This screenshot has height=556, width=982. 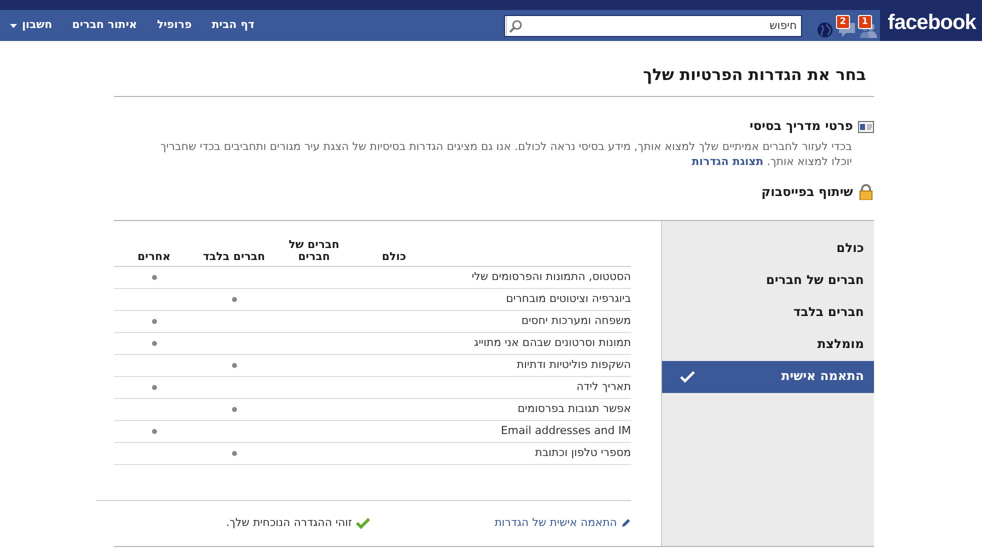 I want to click on page-title: בחר את הגדרות הפרטיות שלך, so click(x=494, y=69).